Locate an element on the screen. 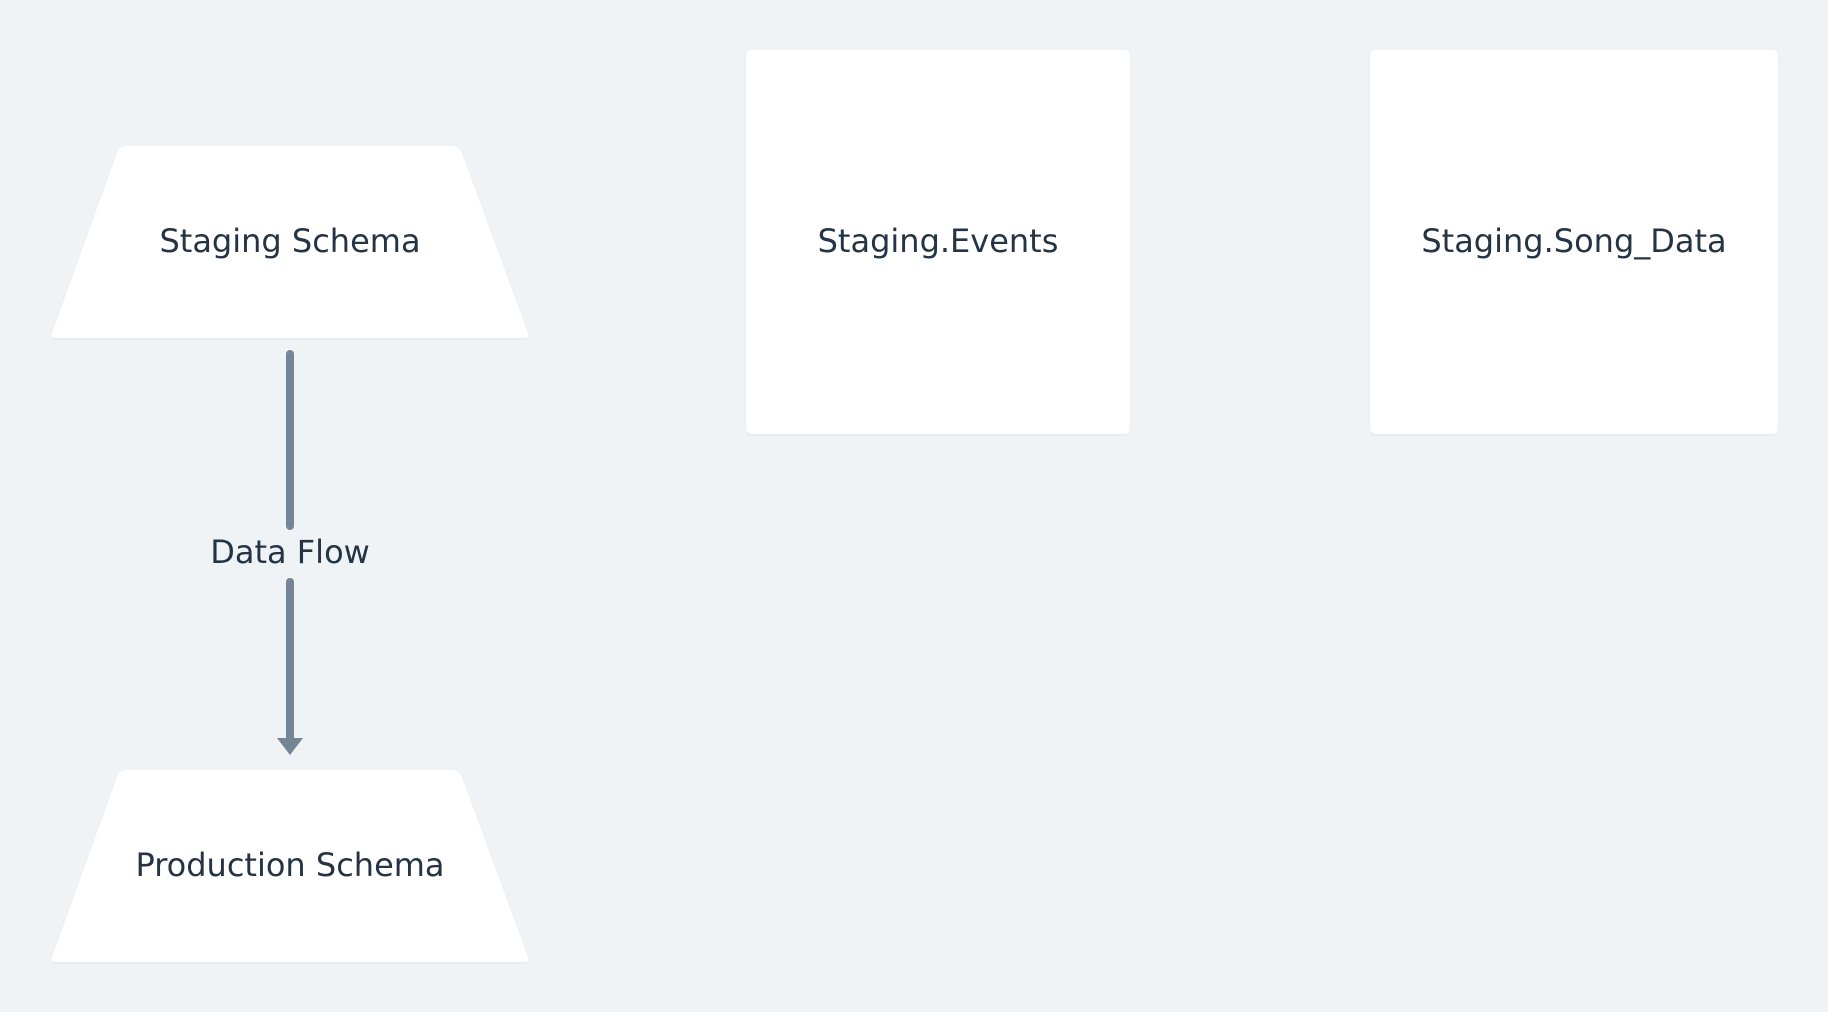  node-staging-schema: Staging Schema is located at coordinates (290, 242).